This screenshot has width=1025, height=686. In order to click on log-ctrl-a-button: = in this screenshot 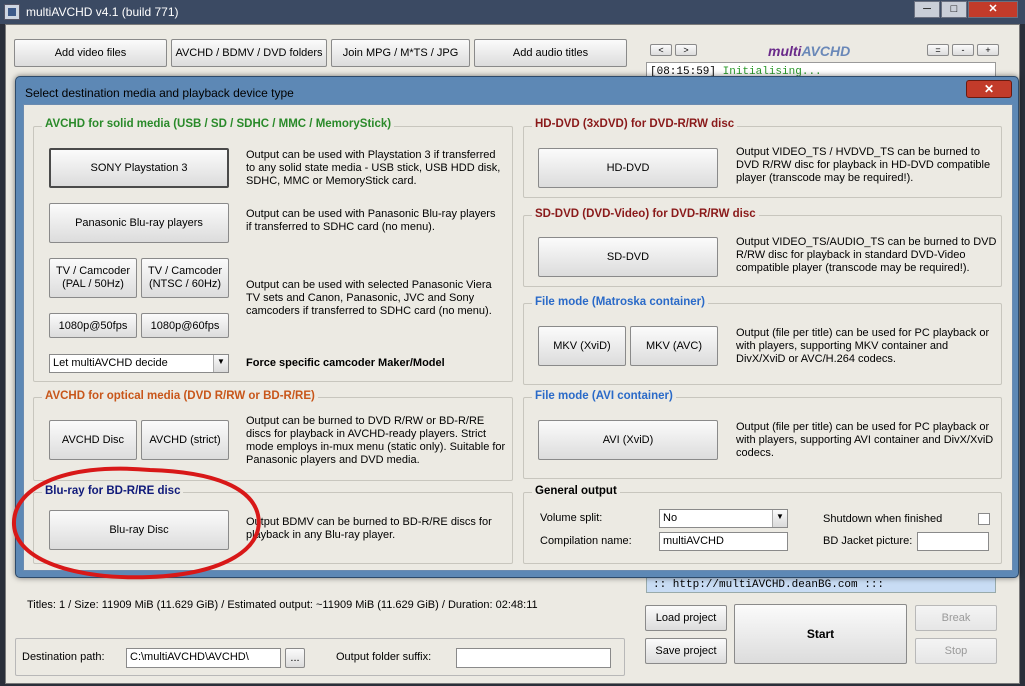, I will do `click(938, 50)`.